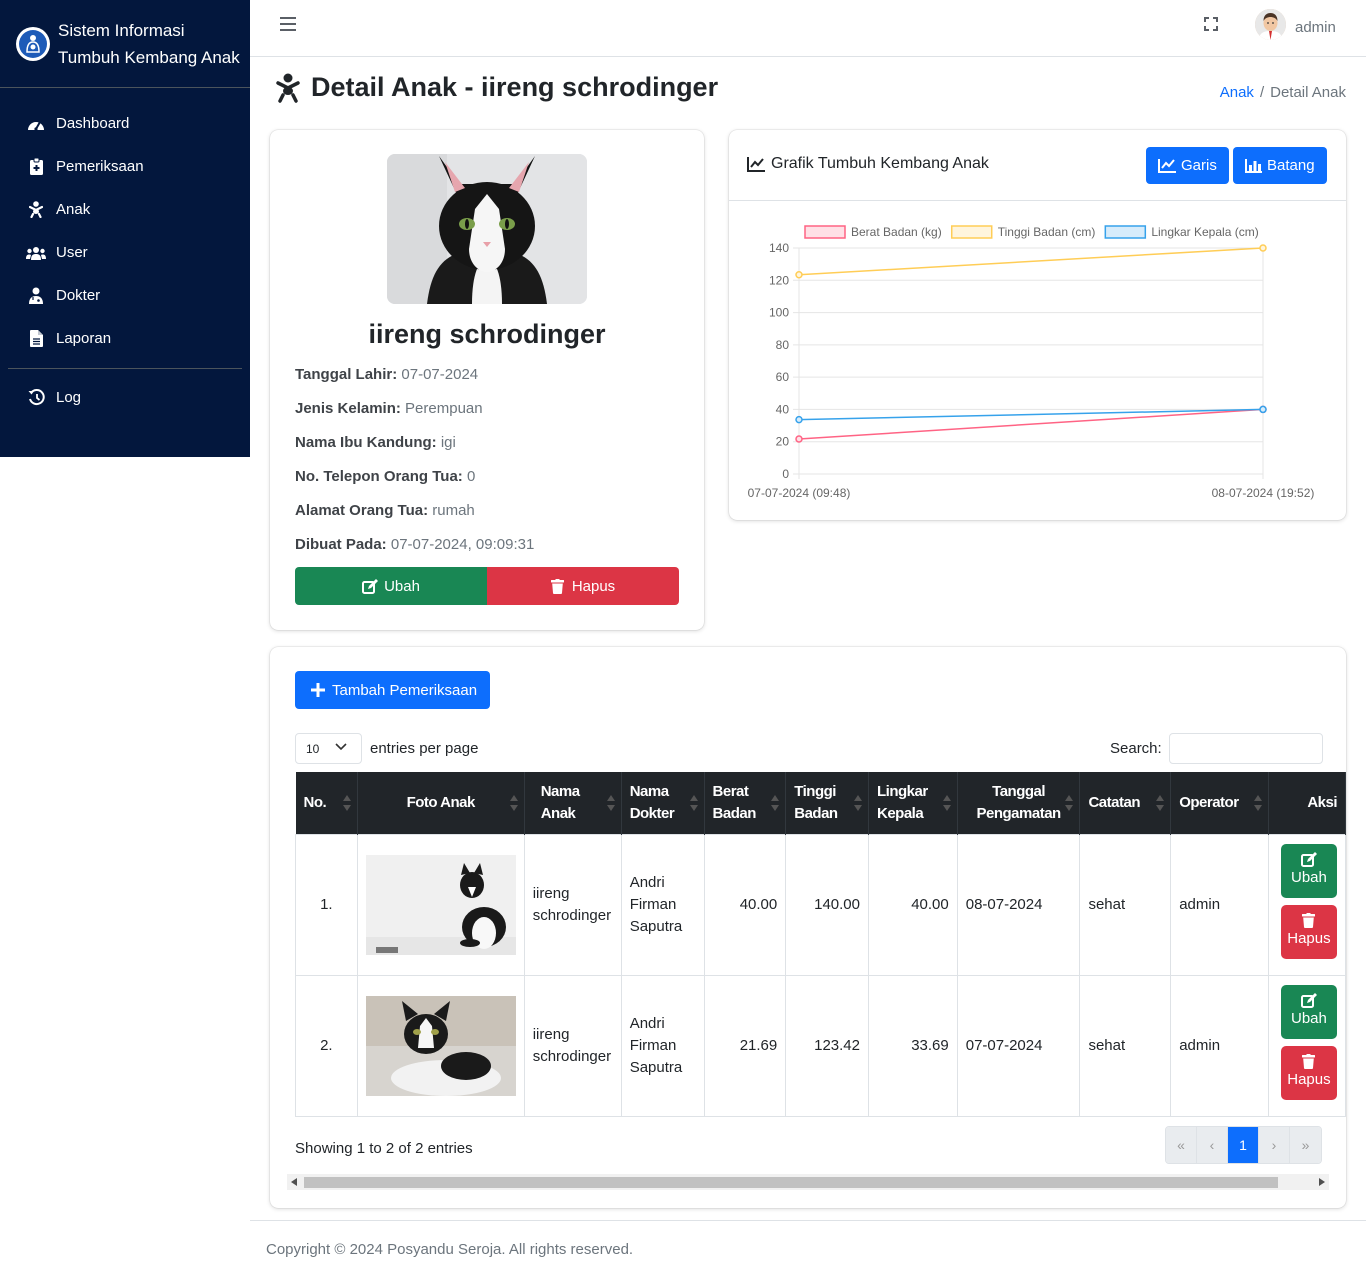 This screenshot has width=1366, height=1277. Describe the element at coordinates (384, 1148) in the screenshot. I see `table-info: Showing 1 to 2 of 2 entries` at that location.